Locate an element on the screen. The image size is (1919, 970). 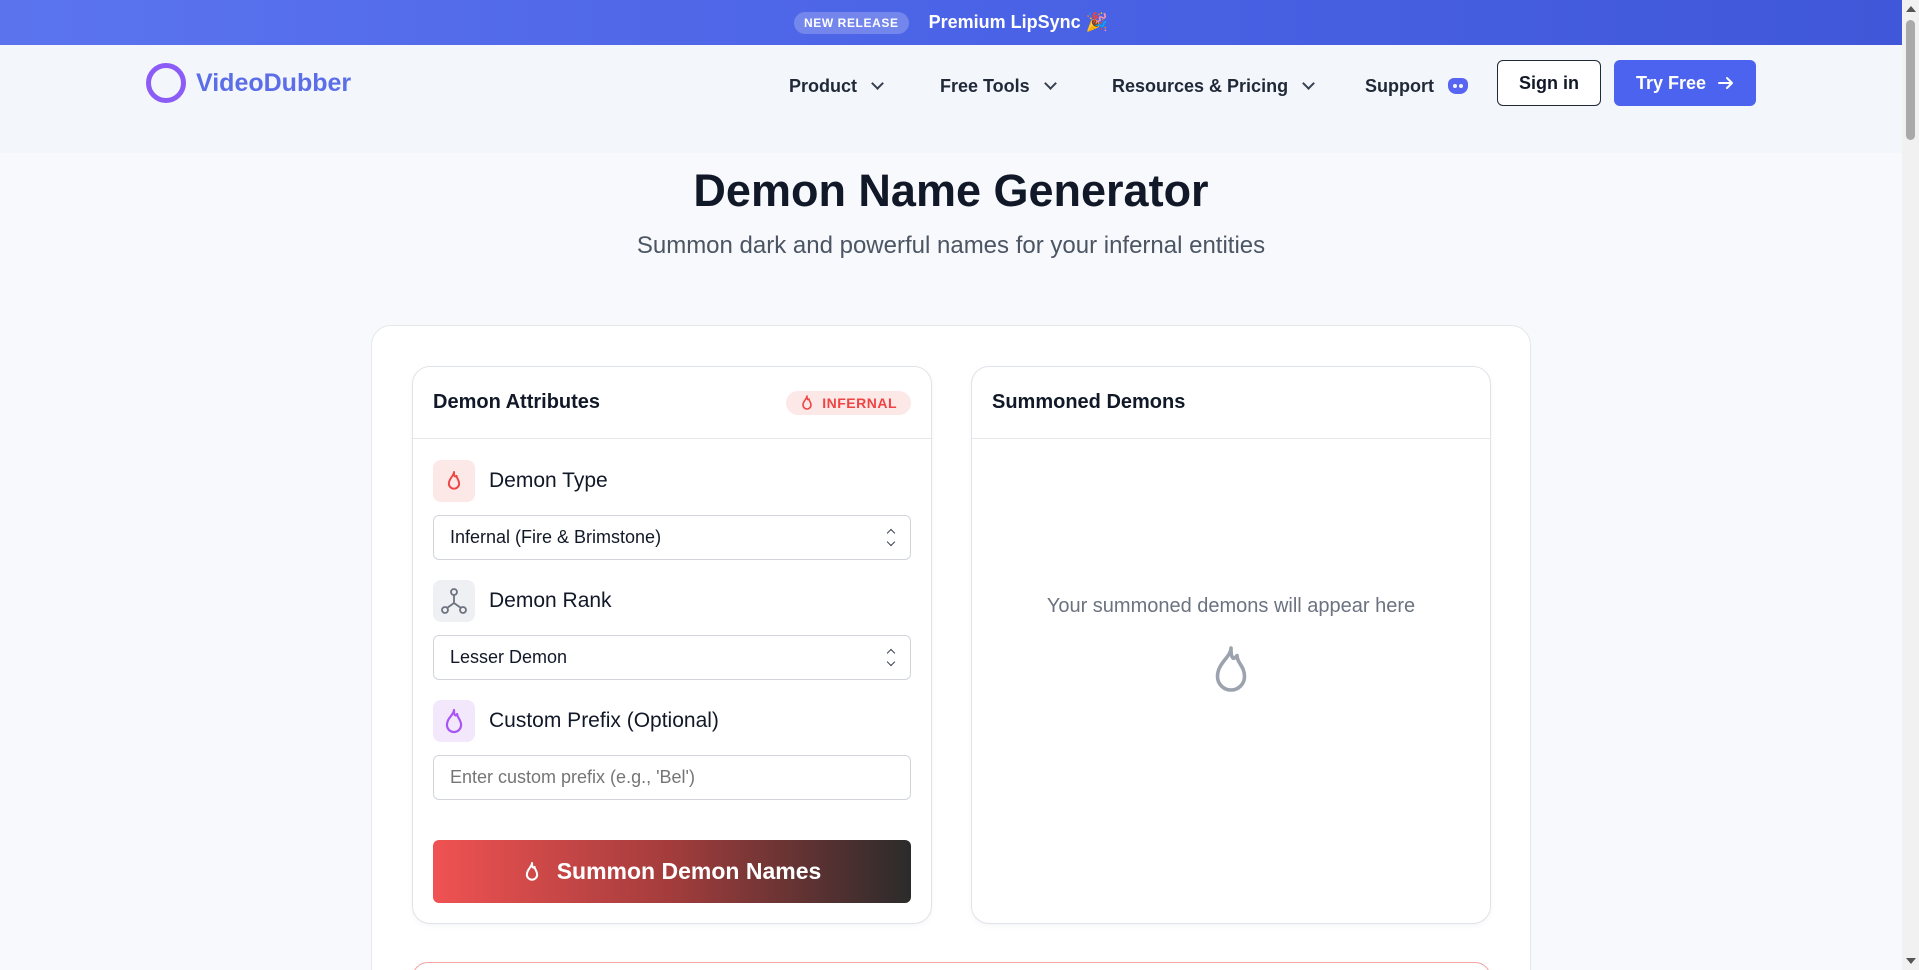
nav-item-product: Product is located at coordinates (836, 86).